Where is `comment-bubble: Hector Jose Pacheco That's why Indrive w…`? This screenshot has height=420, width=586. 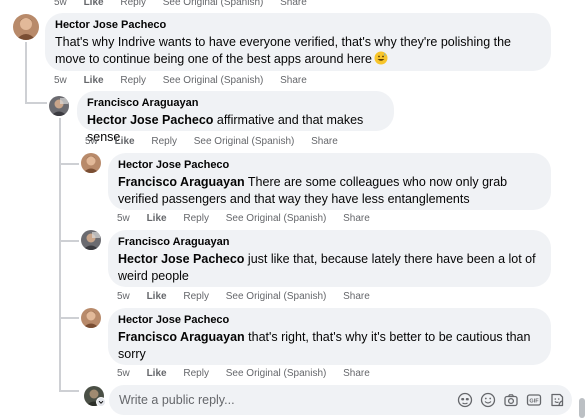 comment-bubble: Hector Jose Pacheco That's why Indrive w… is located at coordinates (298, 42).